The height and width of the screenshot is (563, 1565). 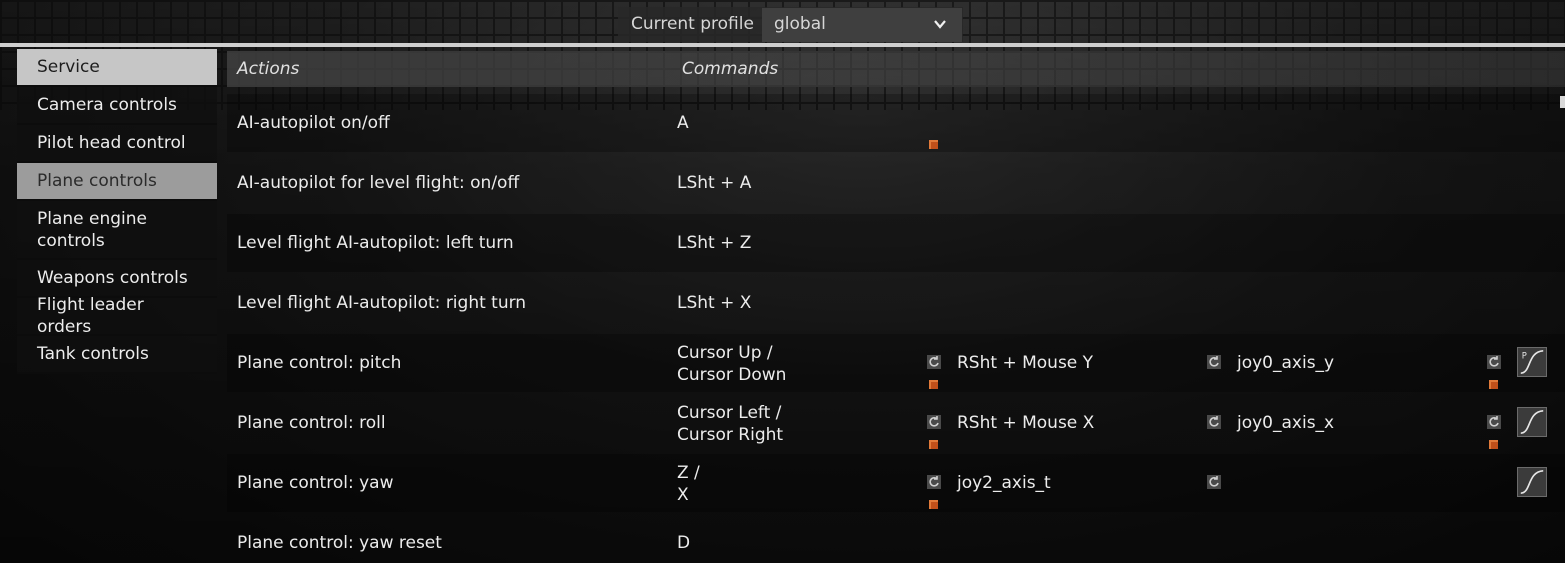 What do you see at coordinates (313, 123) in the screenshot?
I see `action-label: AI-autopilot on/off` at bounding box center [313, 123].